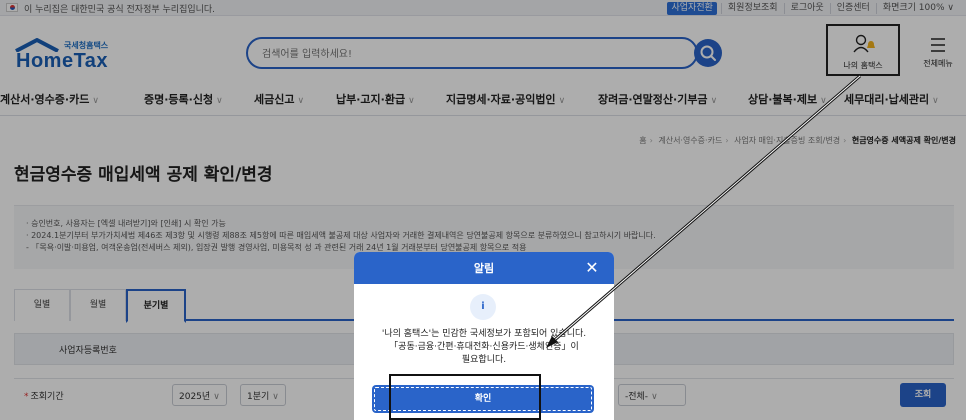 This screenshot has width=966, height=420. Describe the element at coordinates (484, 334) in the screenshot. I see `dialog-message-line: '나의 홈택스'는 민감한 국세정보가 포함되어 있습니다.` at that location.